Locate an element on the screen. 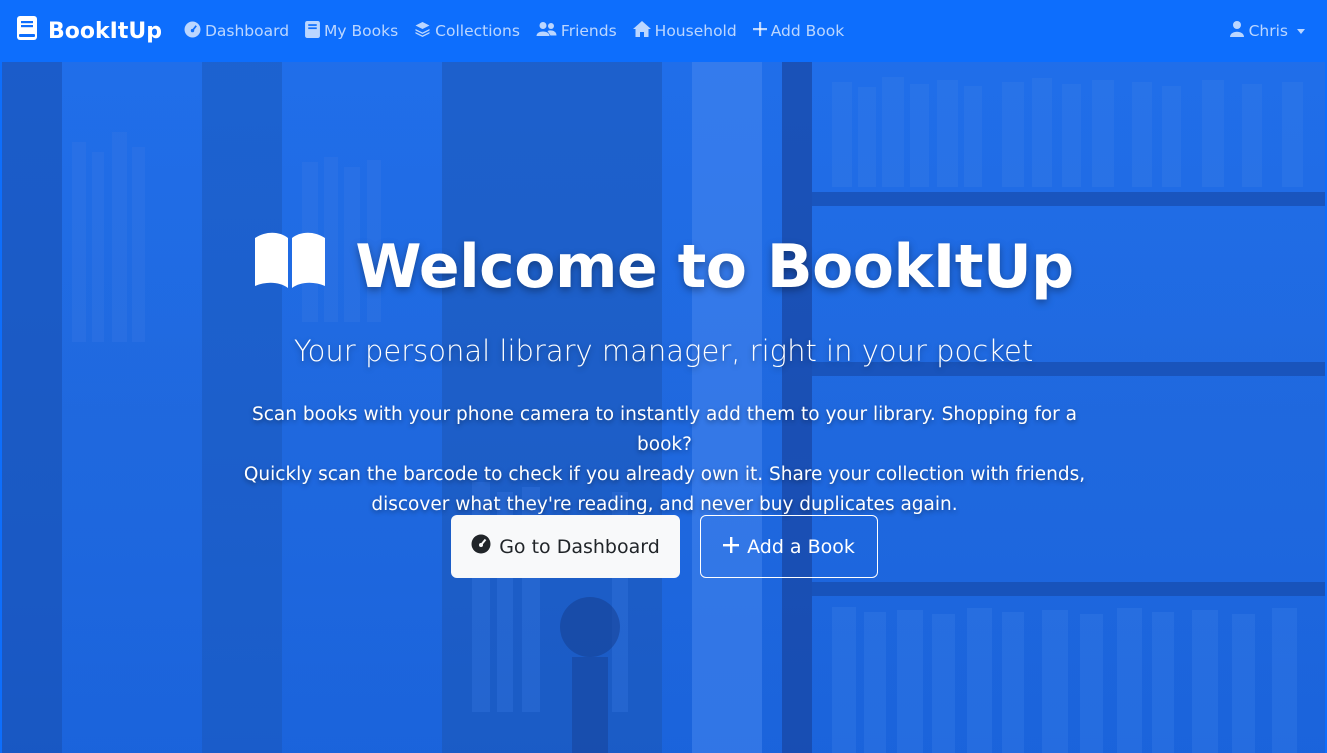  nav-label-collections: Collections is located at coordinates (477, 31).